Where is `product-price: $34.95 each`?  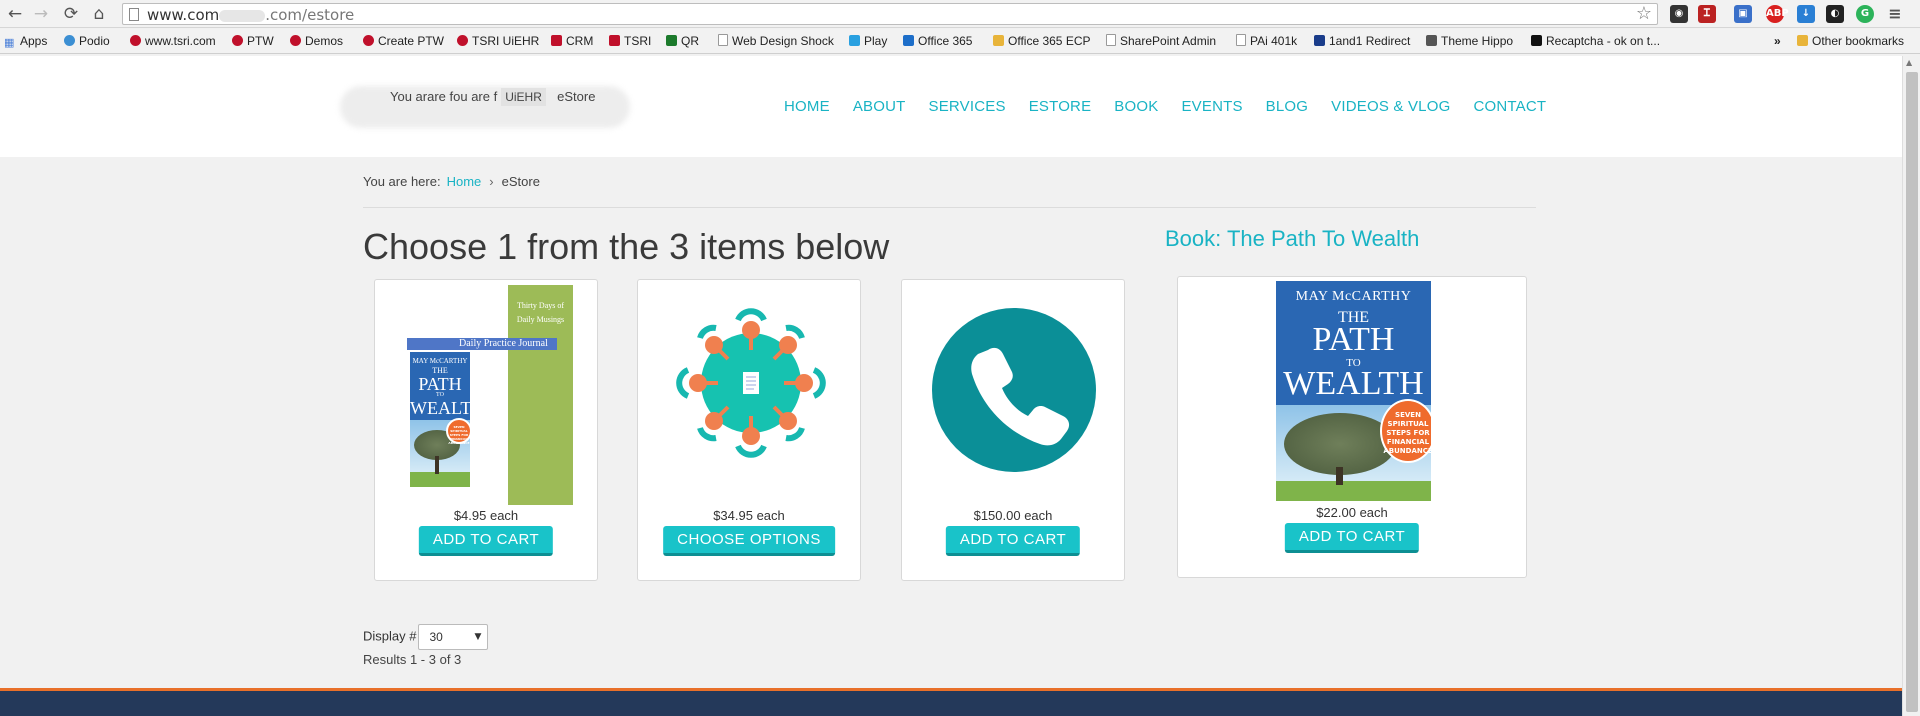 product-price: $34.95 each is located at coordinates (749, 515).